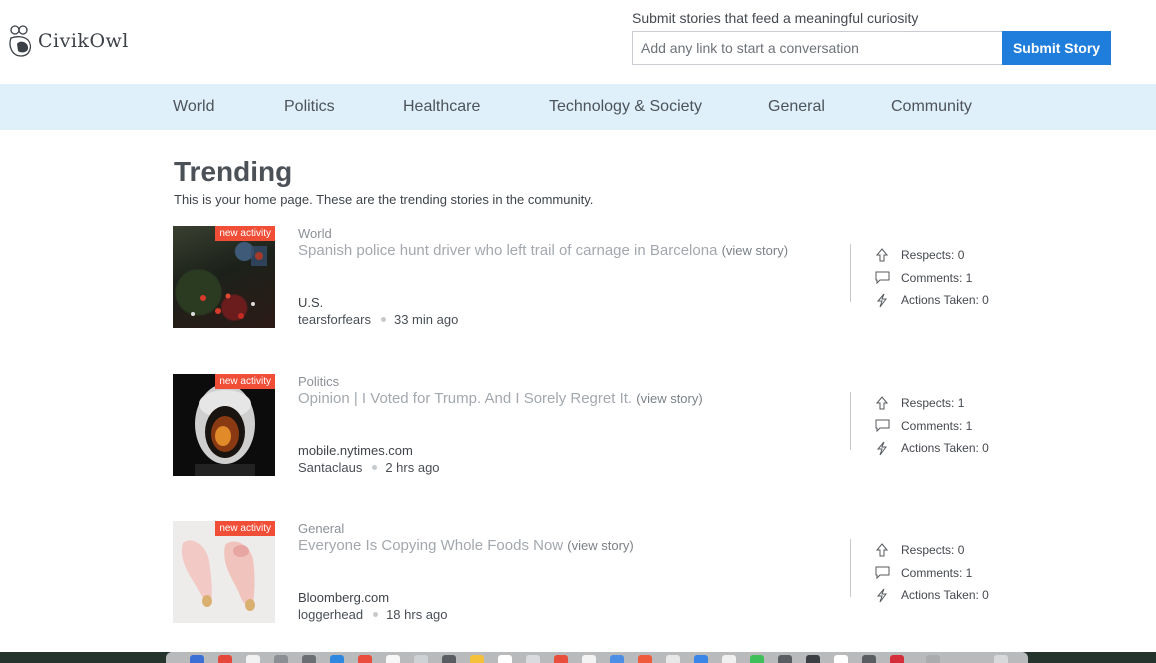 The width and height of the screenshot is (1156, 663). What do you see at coordinates (426, 319) in the screenshot?
I see `story-time: 33 min ago` at bounding box center [426, 319].